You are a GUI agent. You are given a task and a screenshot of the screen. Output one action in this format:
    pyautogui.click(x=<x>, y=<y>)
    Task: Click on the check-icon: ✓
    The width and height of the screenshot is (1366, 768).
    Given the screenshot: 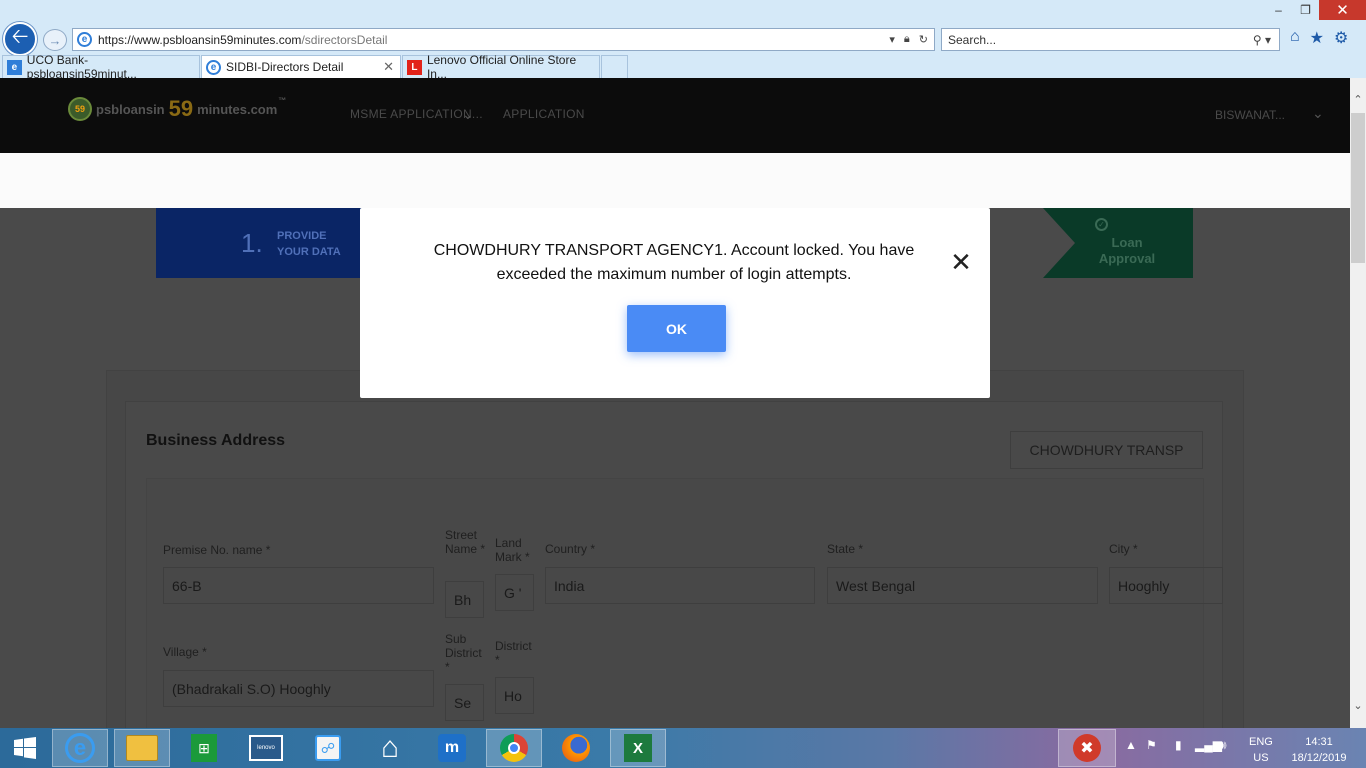 What is the action you would take?
    pyautogui.click(x=1101, y=224)
    